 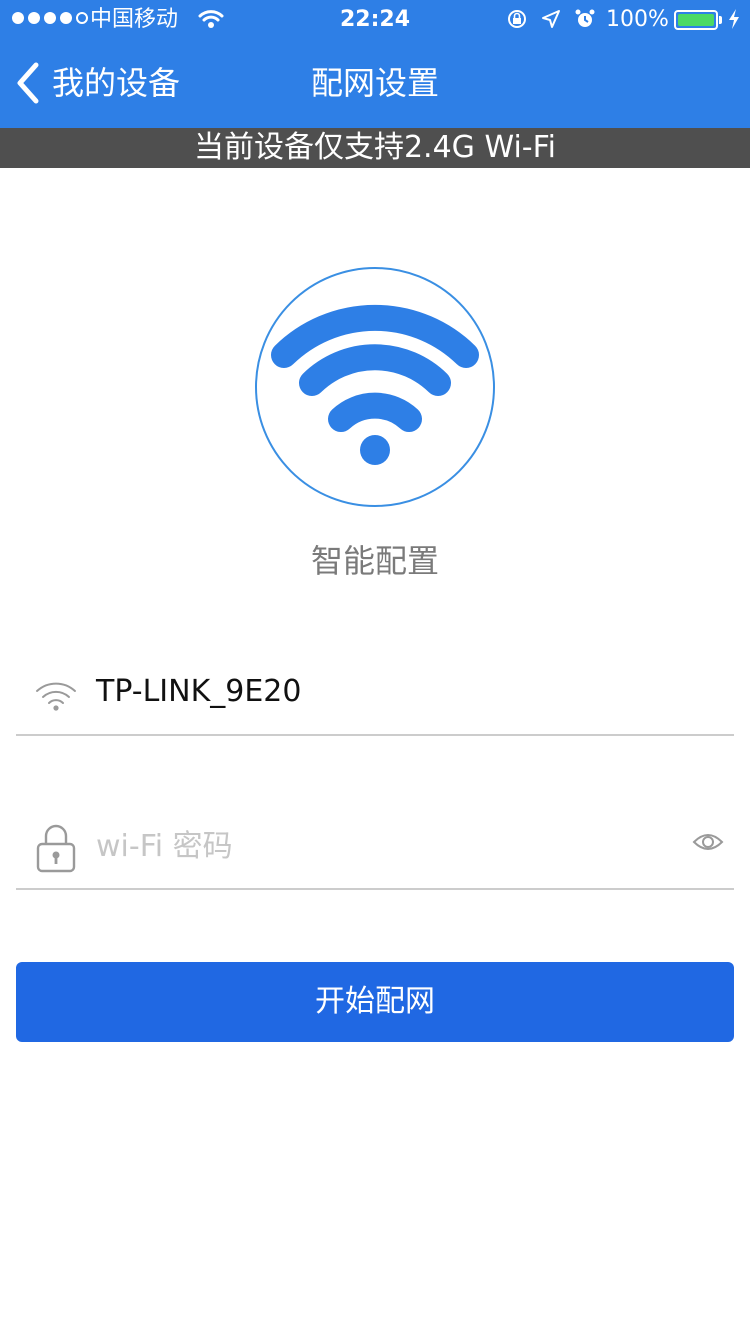 I want to click on password-field, so click(x=375, y=850).